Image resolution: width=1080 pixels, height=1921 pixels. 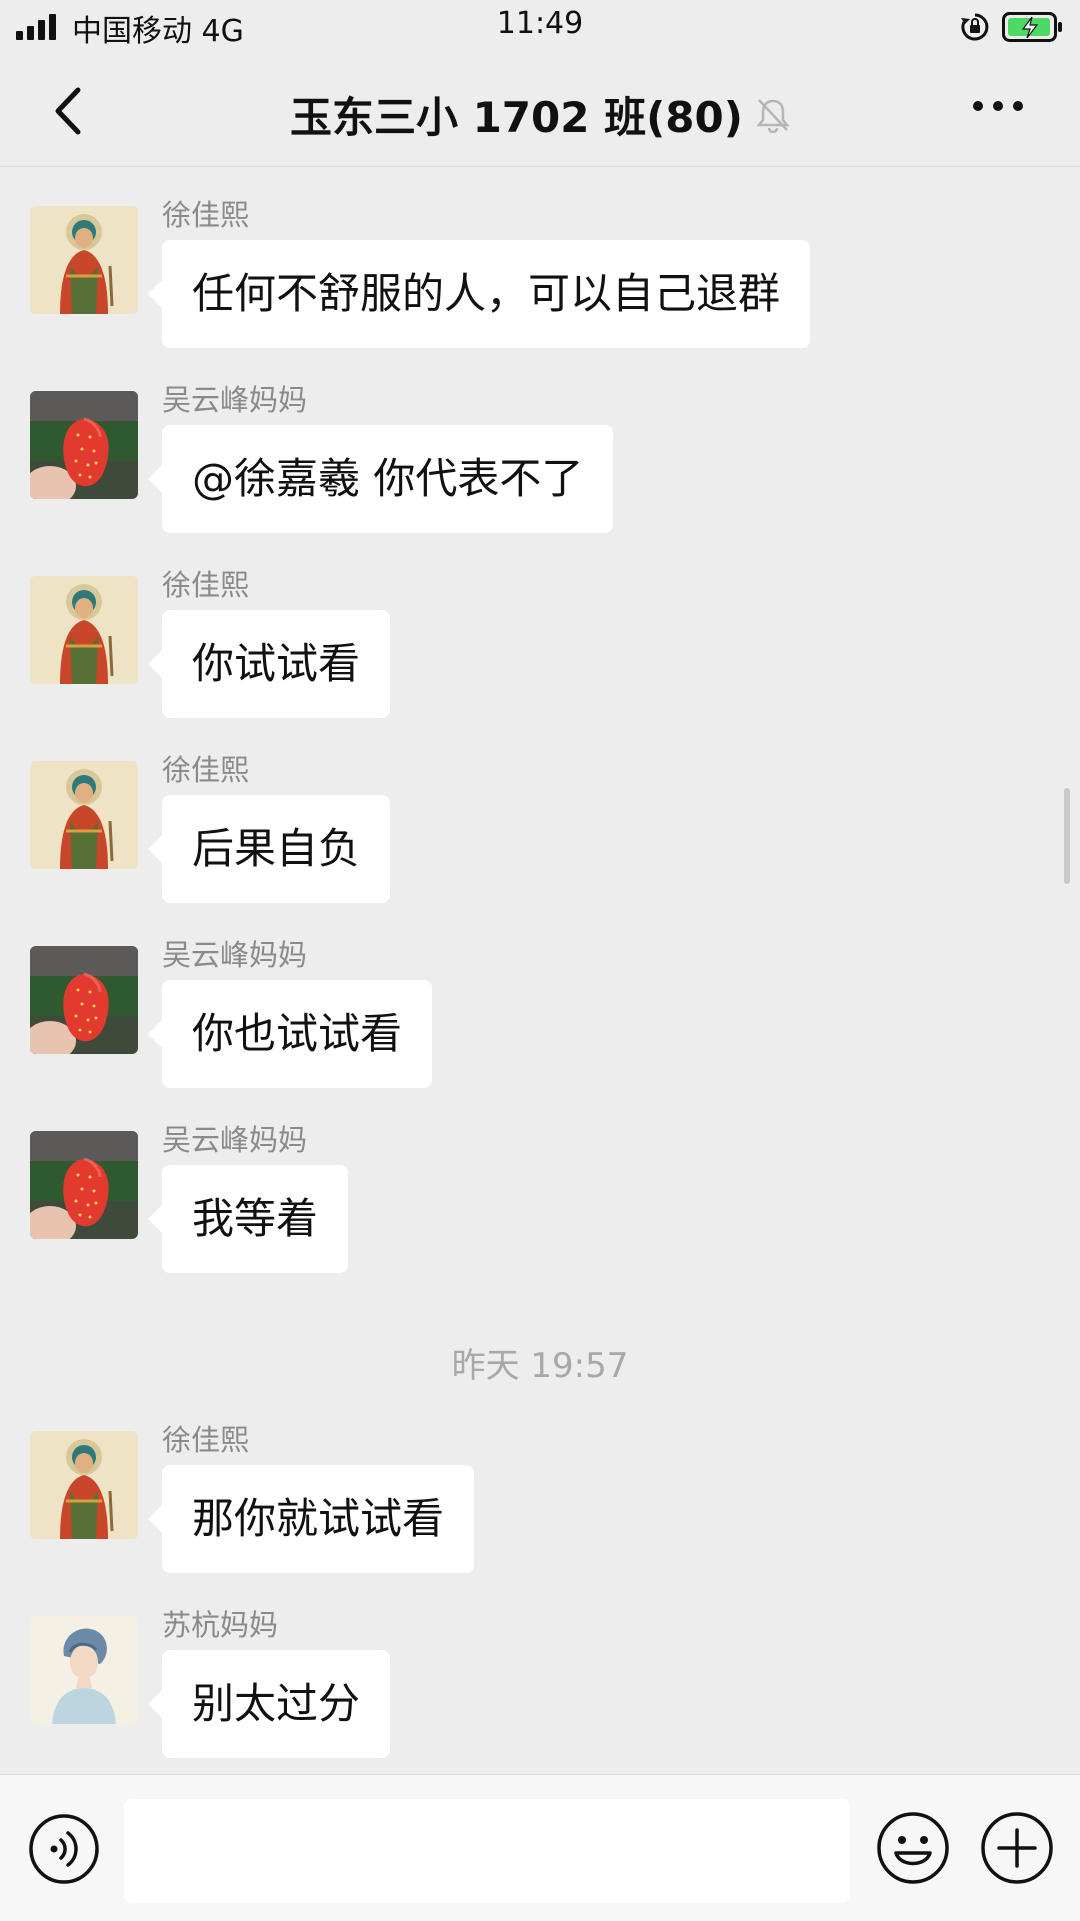 I want to click on chat-header: 玉东三小 1702 班(80), so click(x=540, y=110).